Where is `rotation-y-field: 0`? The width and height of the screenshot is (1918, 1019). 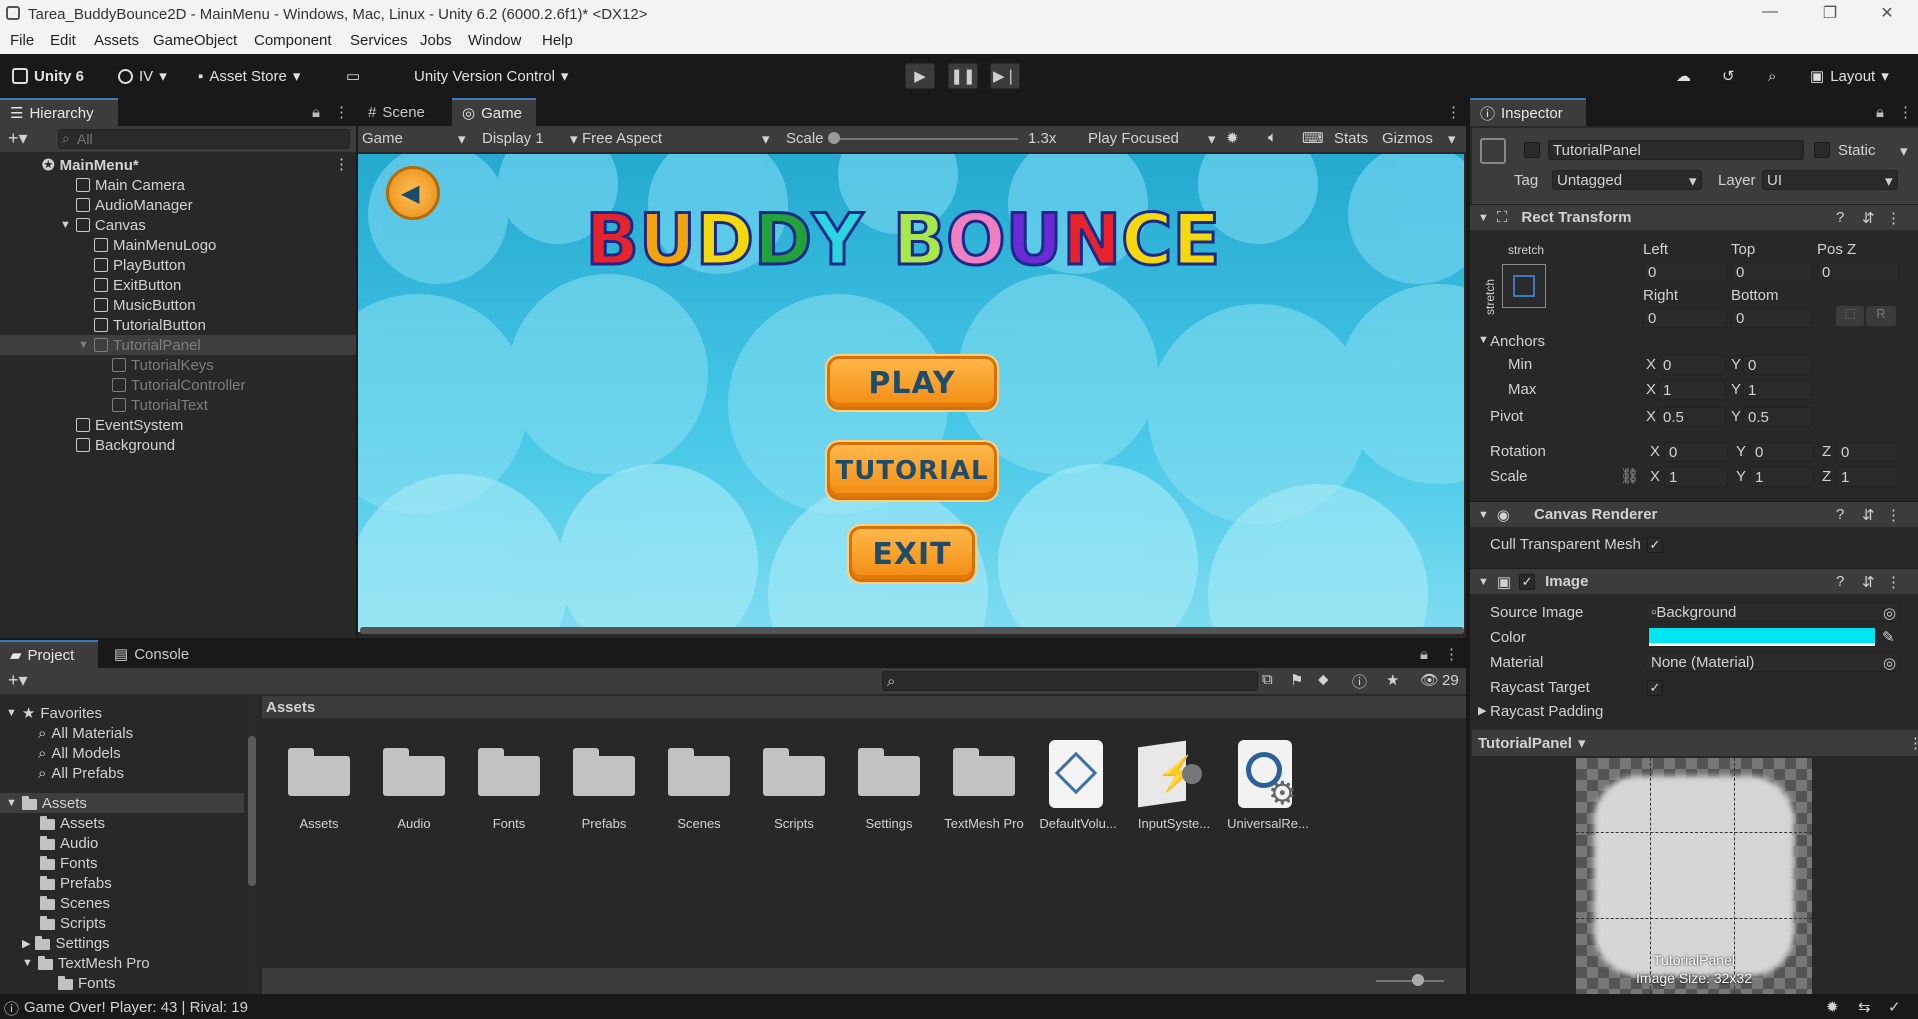 rotation-y-field: 0 is located at coordinates (1782, 452).